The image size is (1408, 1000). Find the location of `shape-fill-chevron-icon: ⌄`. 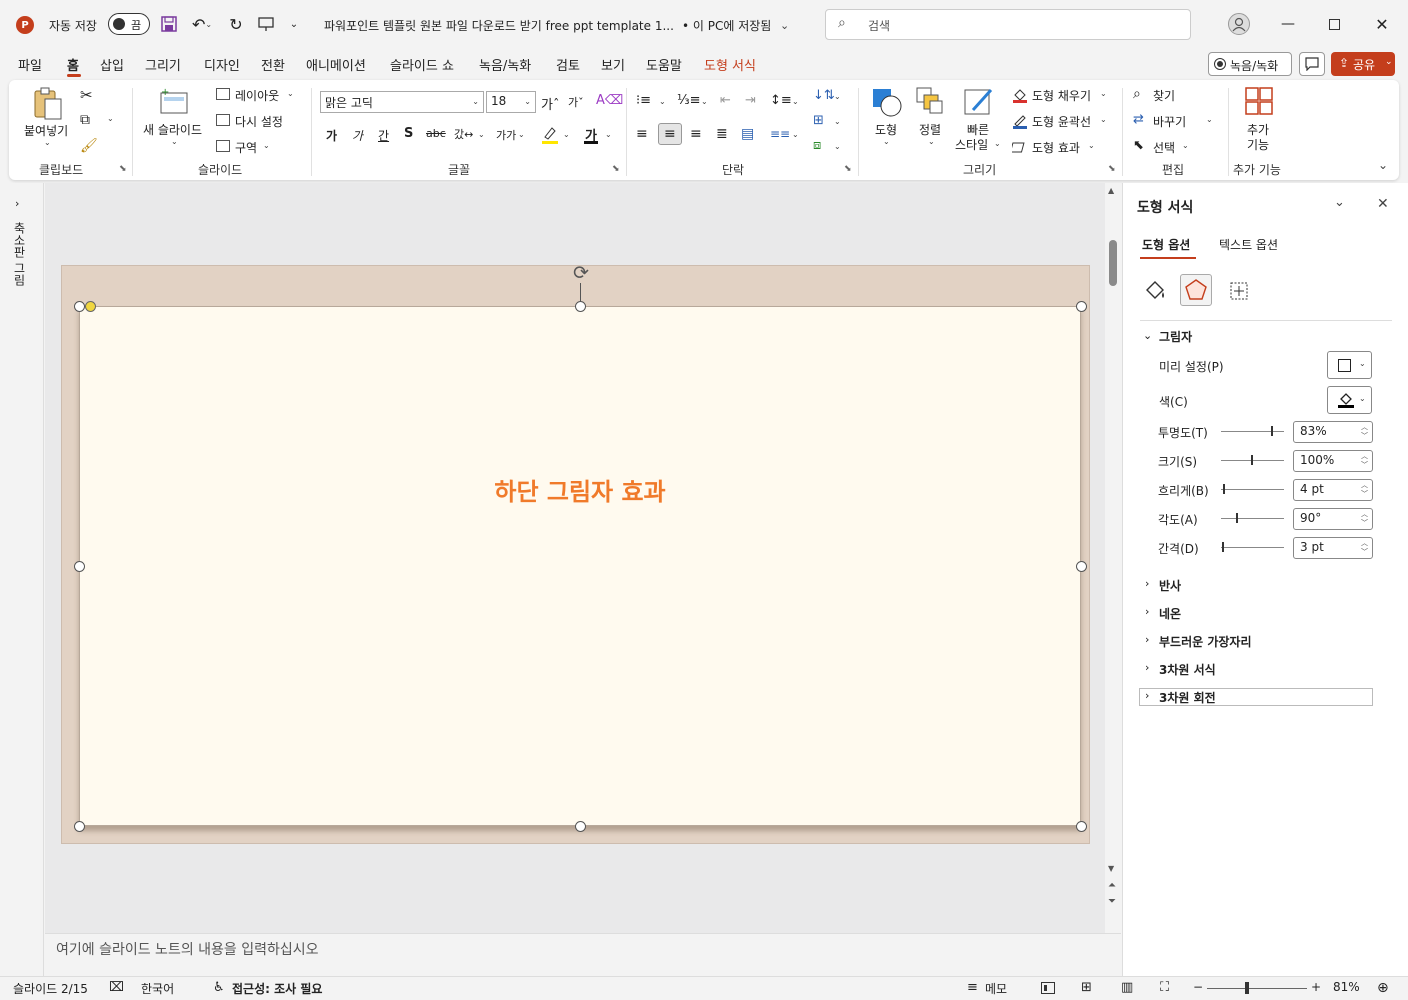

shape-fill-chevron-icon: ⌄ is located at coordinates (1103, 93).